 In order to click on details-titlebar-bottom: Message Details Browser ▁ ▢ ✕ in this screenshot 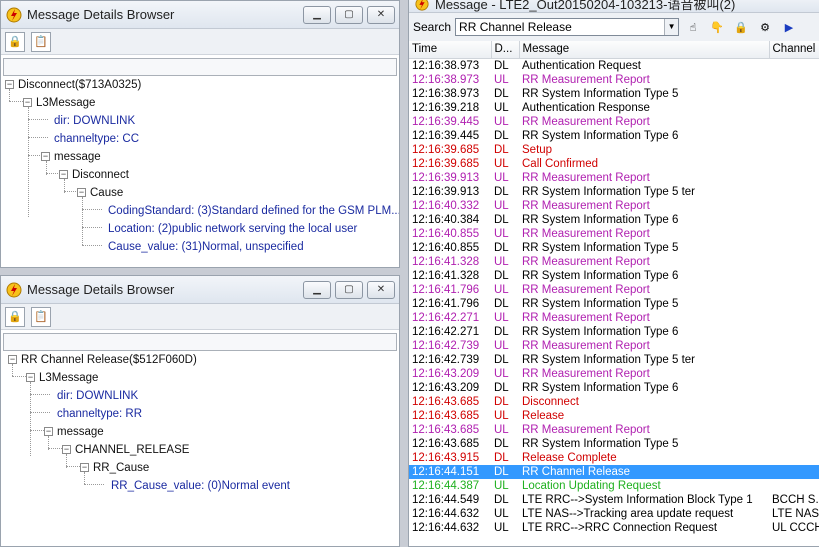, I will do `click(200, 290)`.